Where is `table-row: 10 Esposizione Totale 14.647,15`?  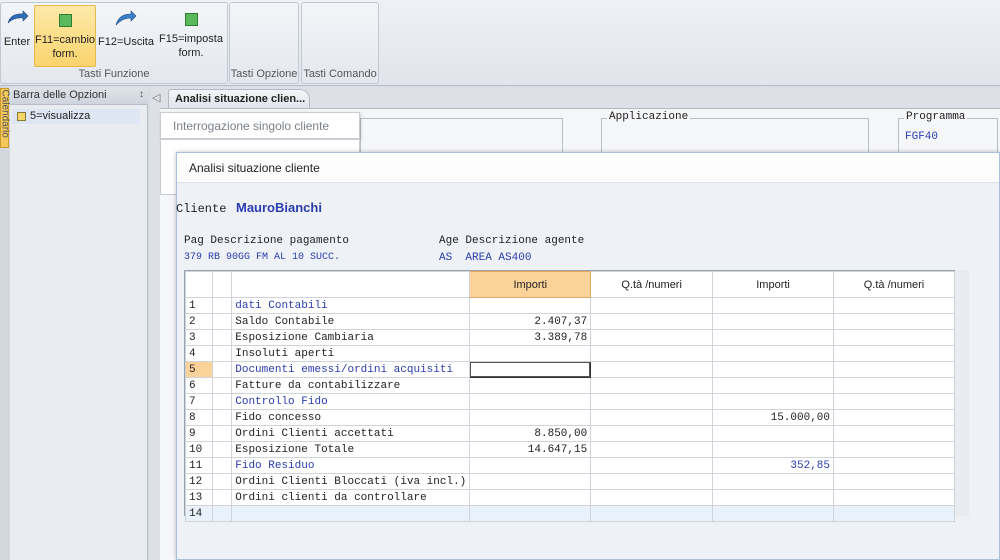 table-row: 10 Esposizione Totale 14.647,15 is located at coordinates (570, 449).